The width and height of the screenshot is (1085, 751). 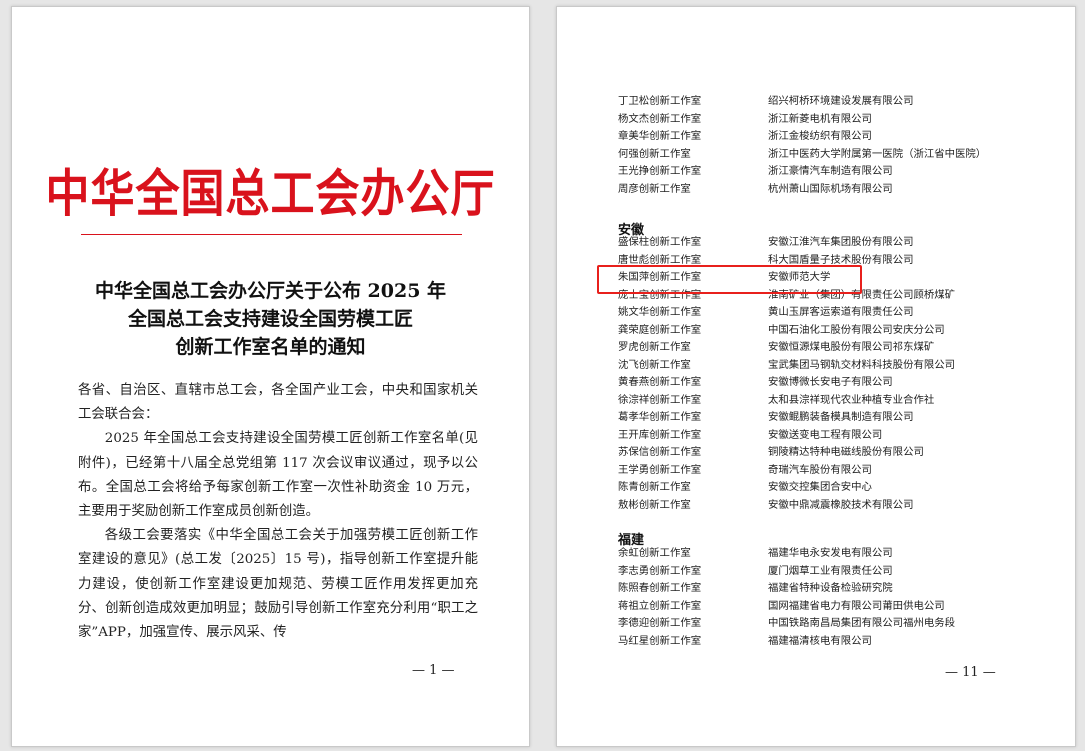 What do you see at coordinates (660, 434) in the screenshot?
I see `studio-name: 王开库创新工作室` at bounding box center [660, 434].